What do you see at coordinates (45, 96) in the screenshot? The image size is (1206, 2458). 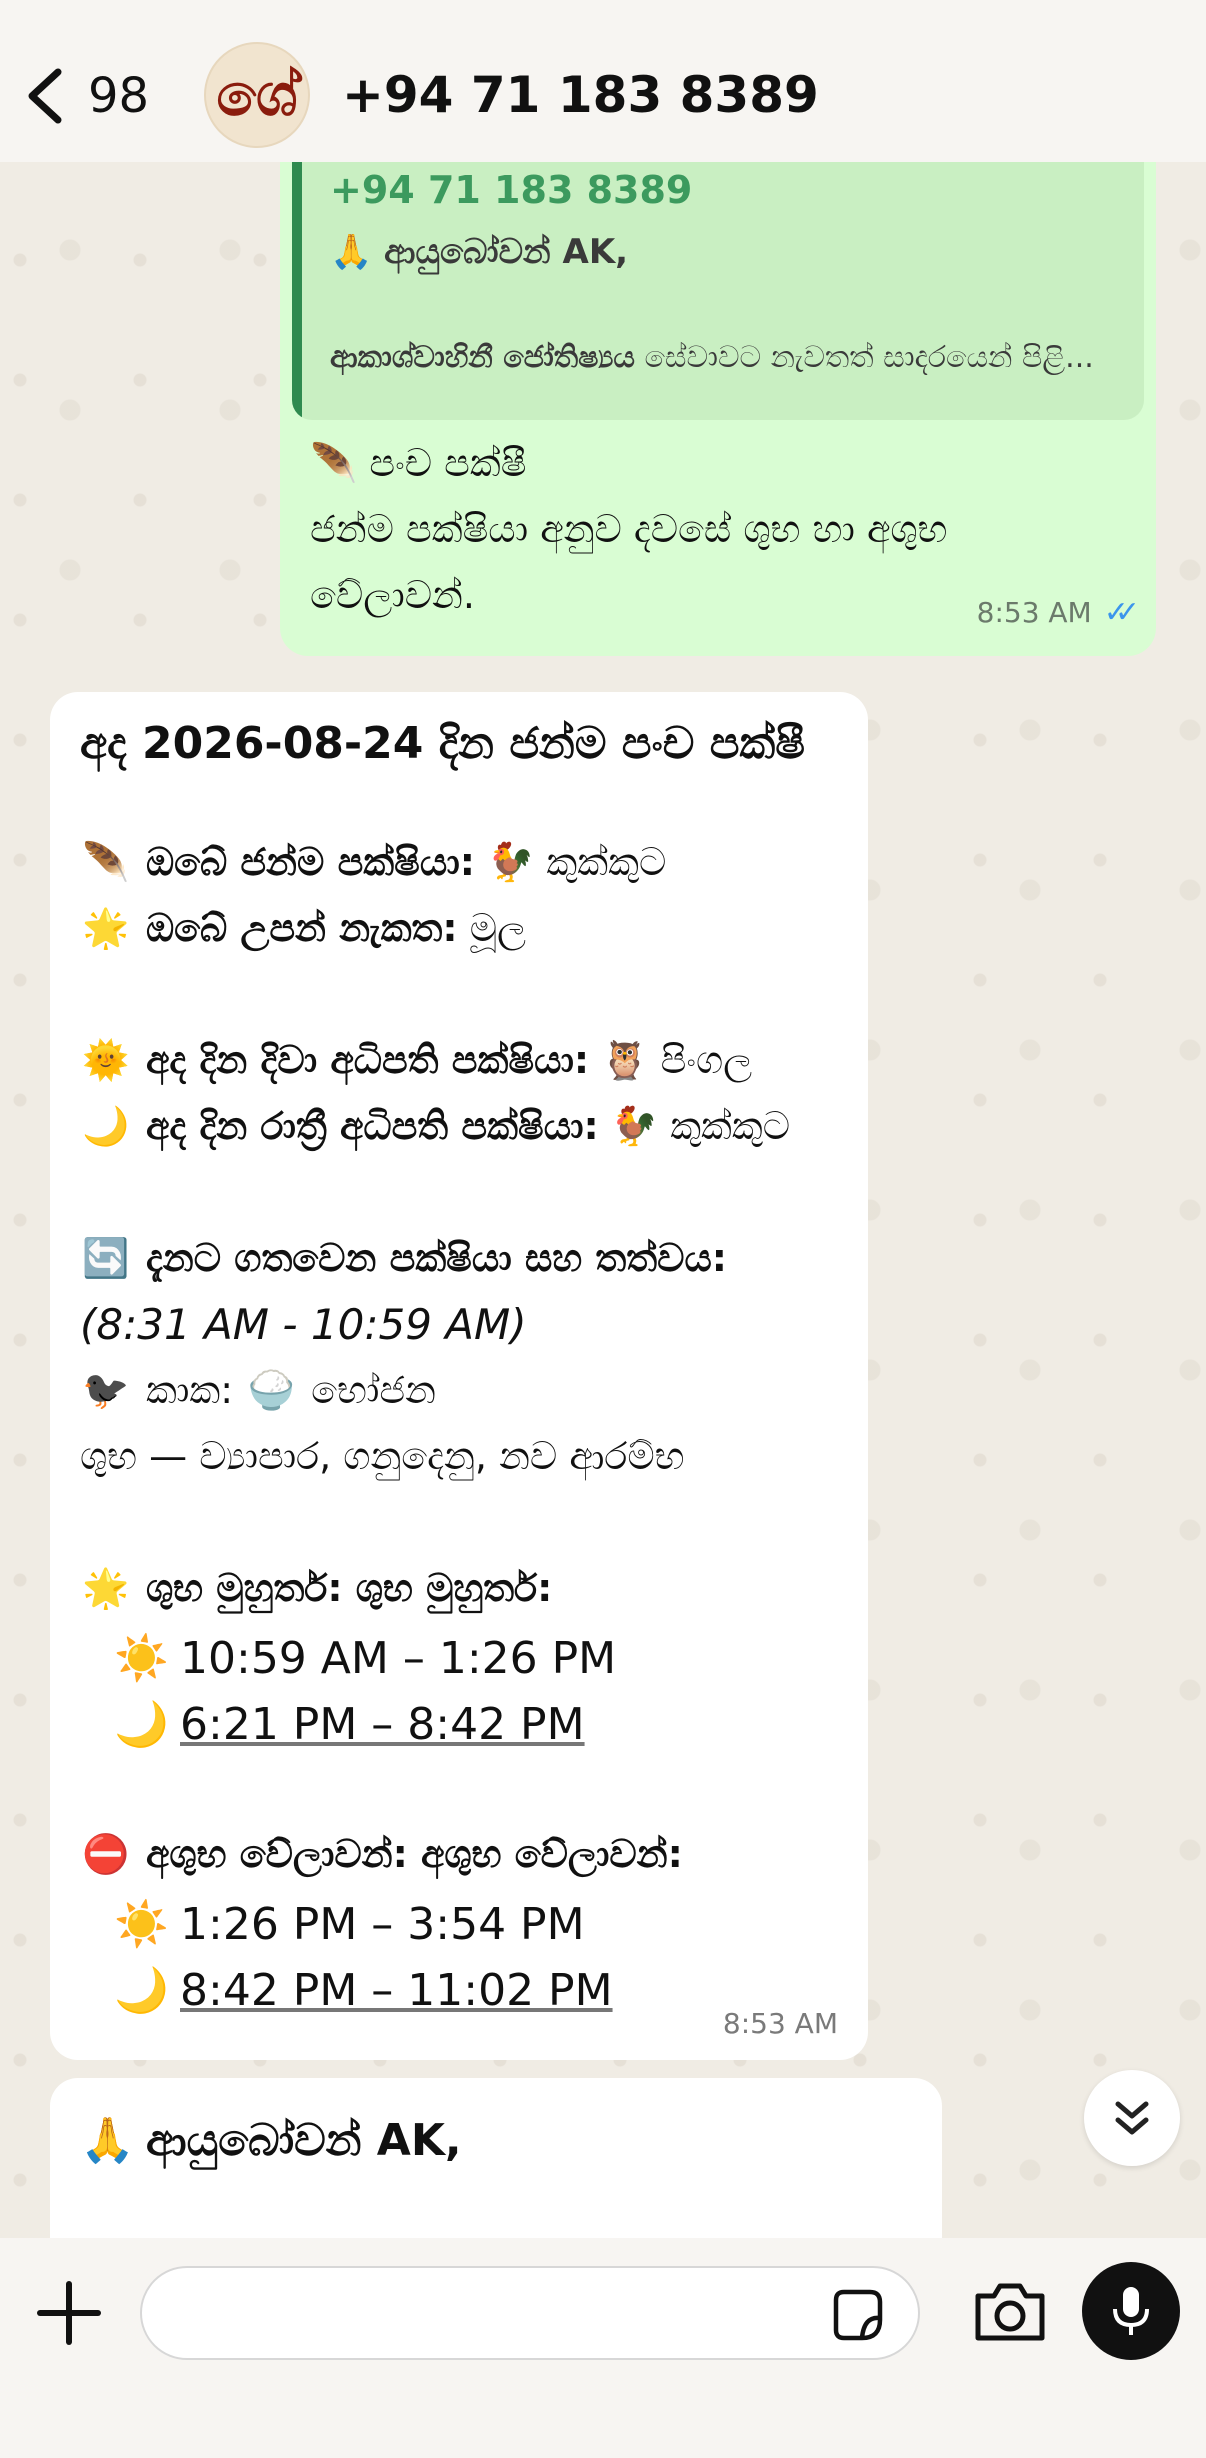 I see `chevron-left-icon` at bounding box center [45, 96].